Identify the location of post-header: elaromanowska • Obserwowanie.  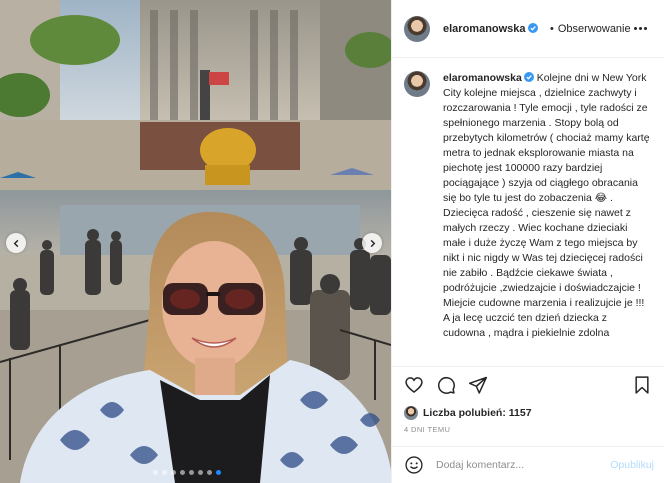
(528, 29).